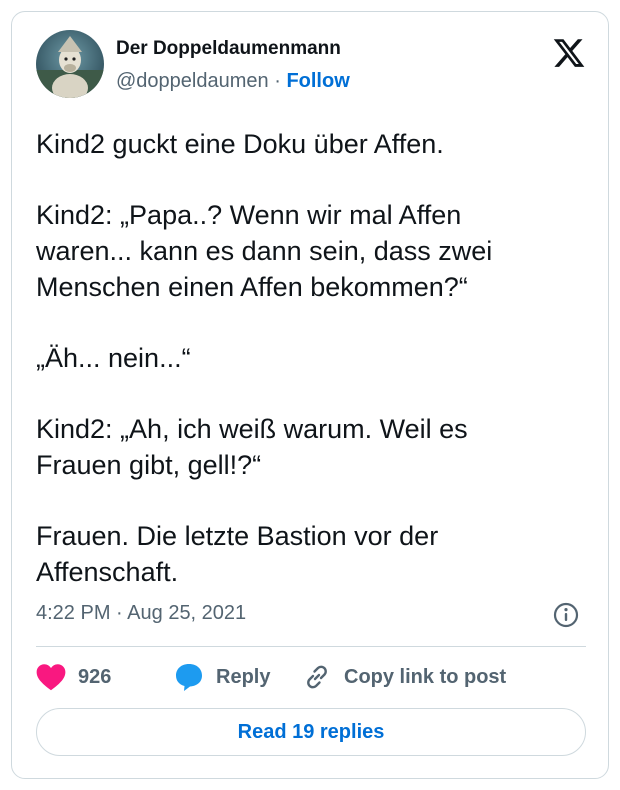  Describe the element at coordinates (569, 53) in the screenshot. I see `x-logo-icon` at that location.